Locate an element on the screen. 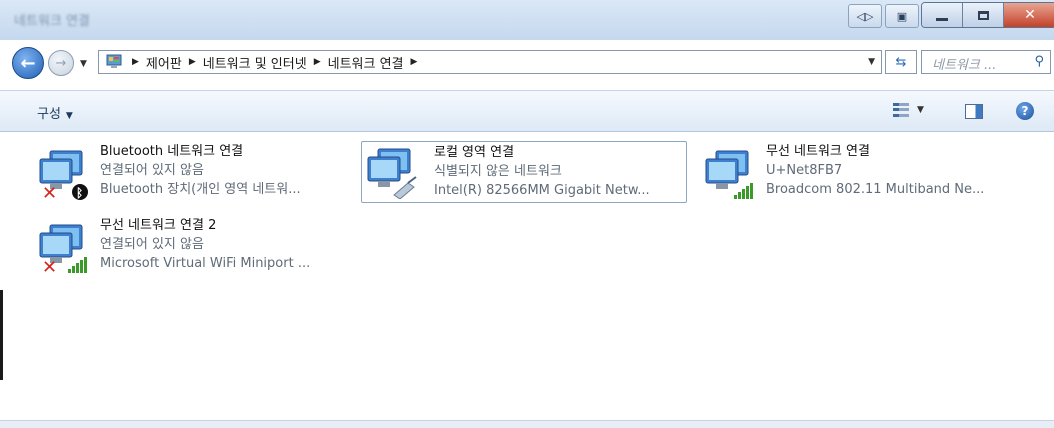  maximize-icon is located at coordinates (983, 15).